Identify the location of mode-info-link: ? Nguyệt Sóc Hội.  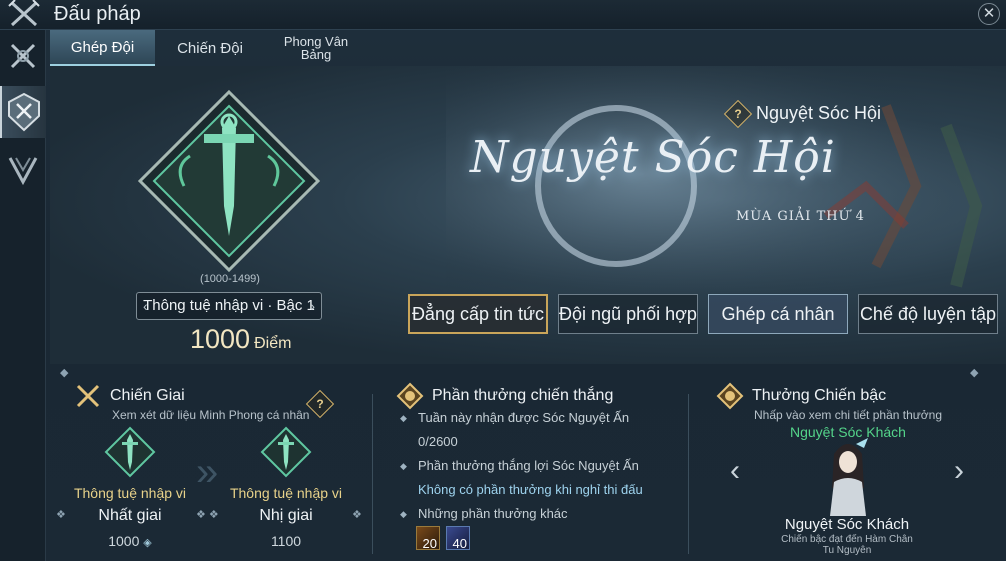
(802, 113).